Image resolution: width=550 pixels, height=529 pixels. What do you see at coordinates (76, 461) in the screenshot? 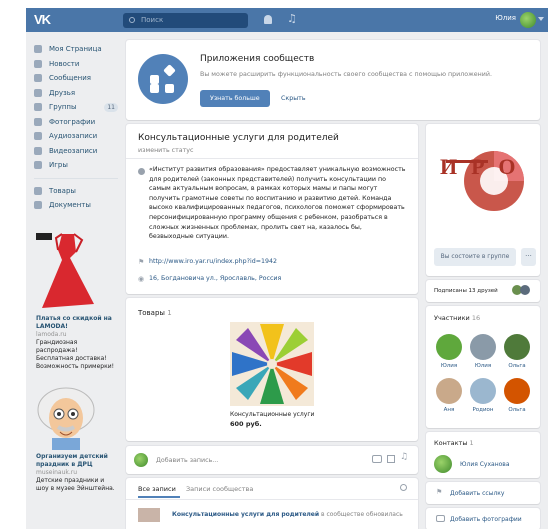
I see `ad-title: Организуем детский праздник в ДРЦ` at bounding box center [76, 461].